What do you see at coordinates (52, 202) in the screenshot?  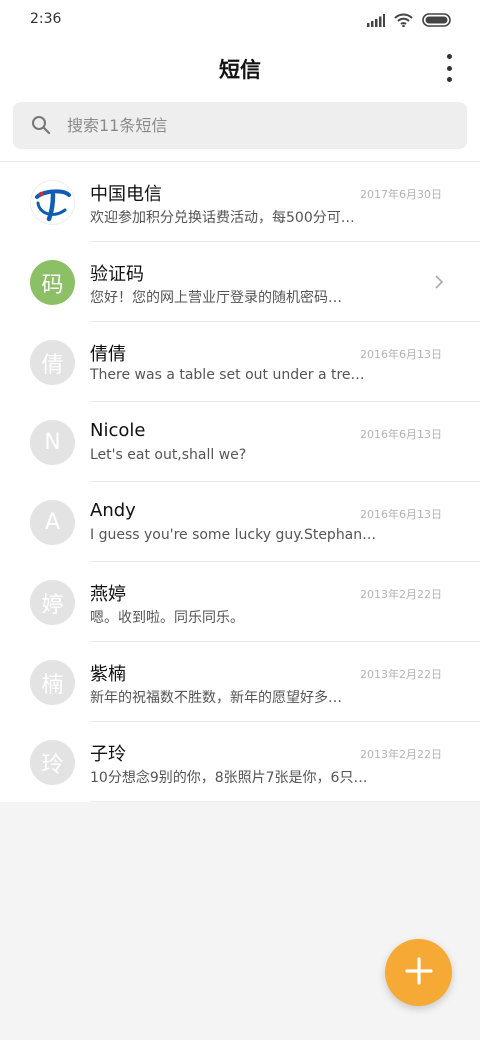 I see `china-telecom-logo-icon` at bounding box center [52, 202].